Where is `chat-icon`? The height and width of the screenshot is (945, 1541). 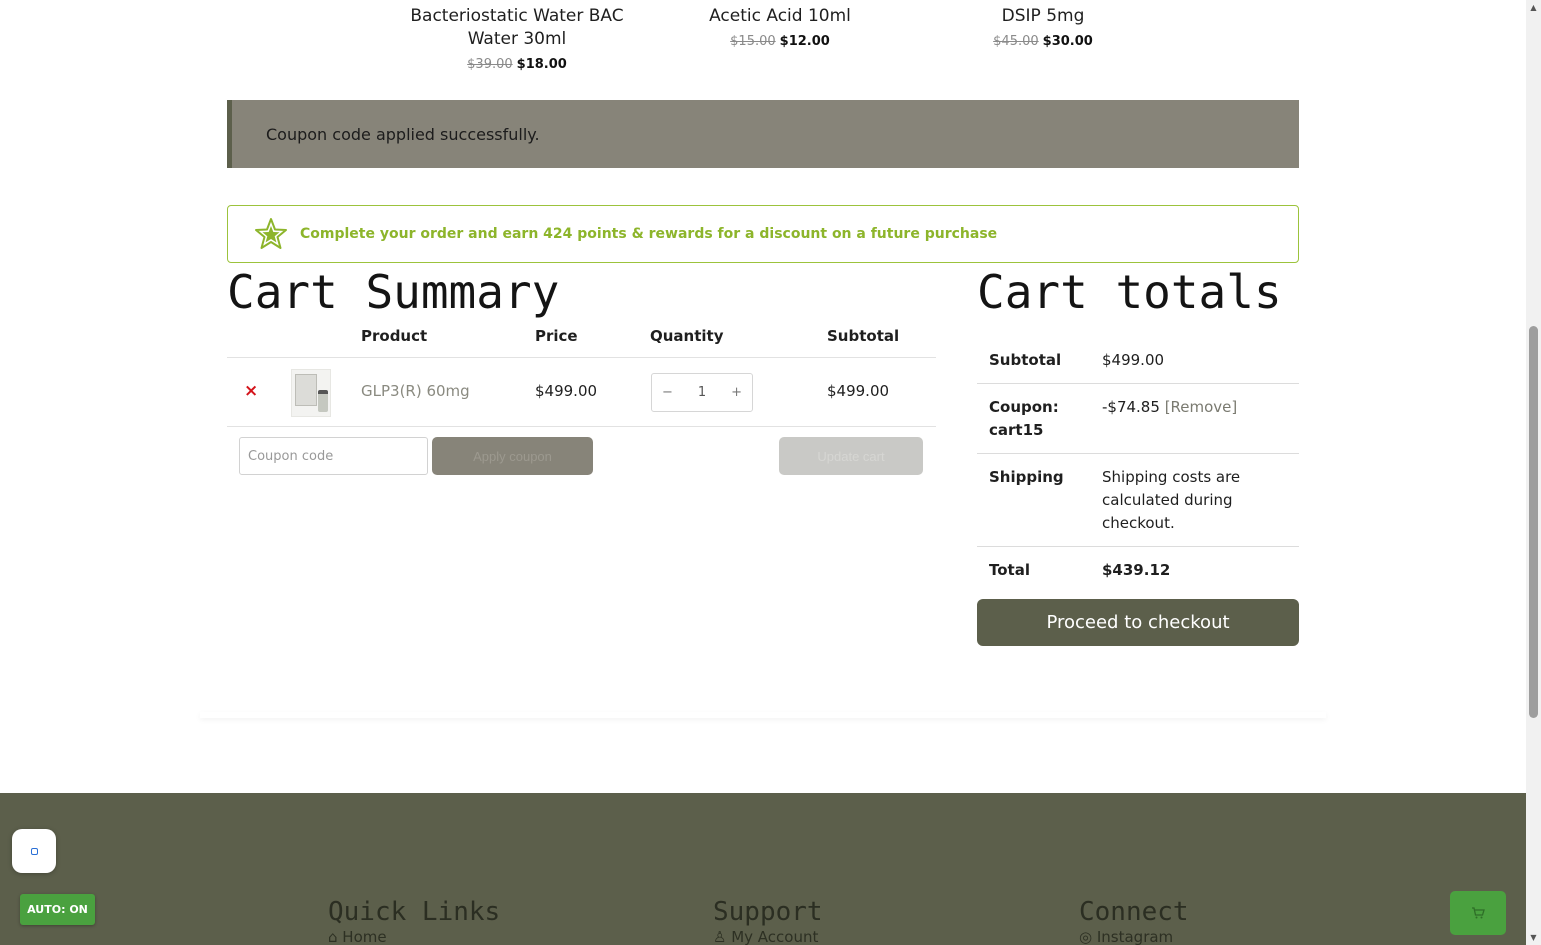
chat-icon is located at coordinates (34, 851).